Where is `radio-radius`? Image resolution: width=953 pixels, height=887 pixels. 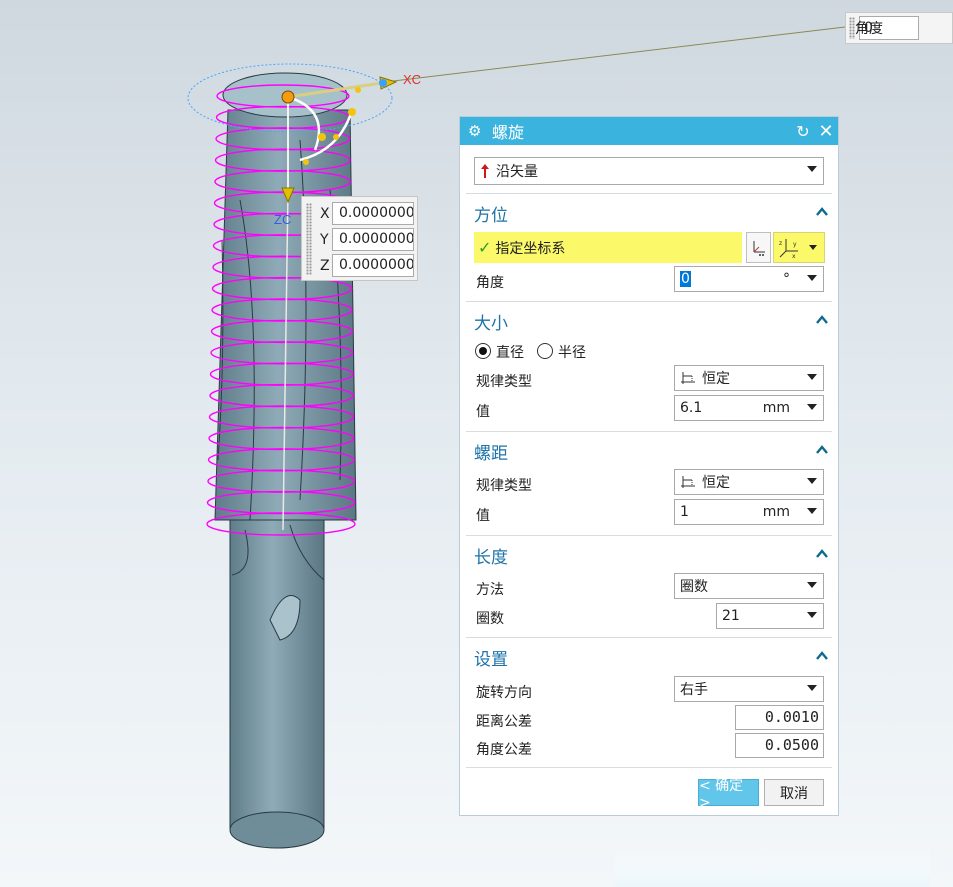 radio-radius is located at coordinates (545, 351).